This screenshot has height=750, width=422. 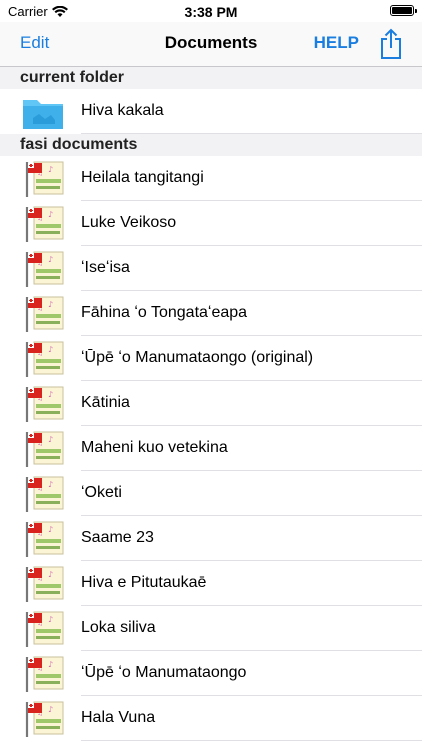 I want to click on row-label: Luke Veikoso, so click(x=129, y=222).